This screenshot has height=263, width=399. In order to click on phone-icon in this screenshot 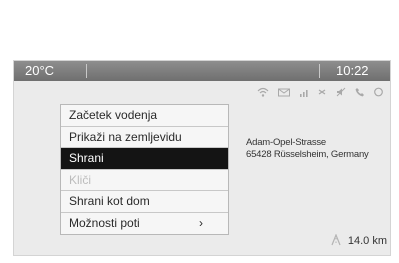, I will do `click(360, 92)`.